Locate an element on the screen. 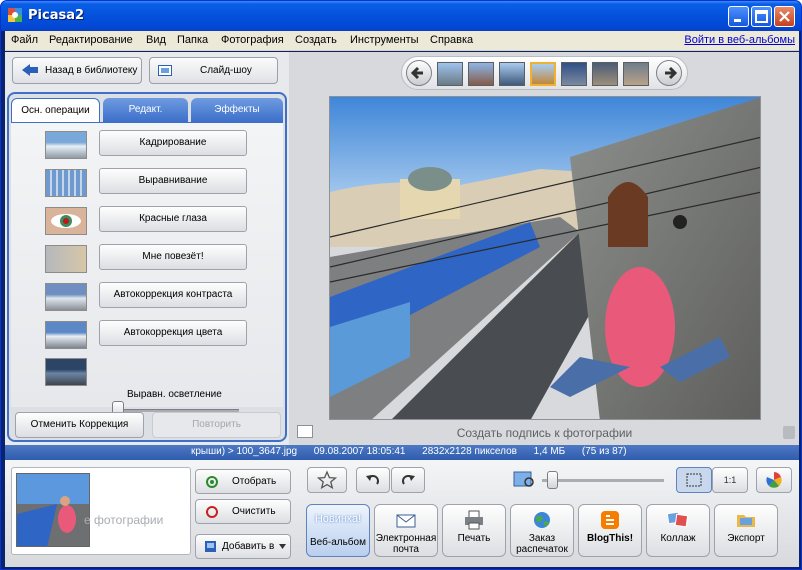  rotate-right-icon is located at coordinates (408, 480).